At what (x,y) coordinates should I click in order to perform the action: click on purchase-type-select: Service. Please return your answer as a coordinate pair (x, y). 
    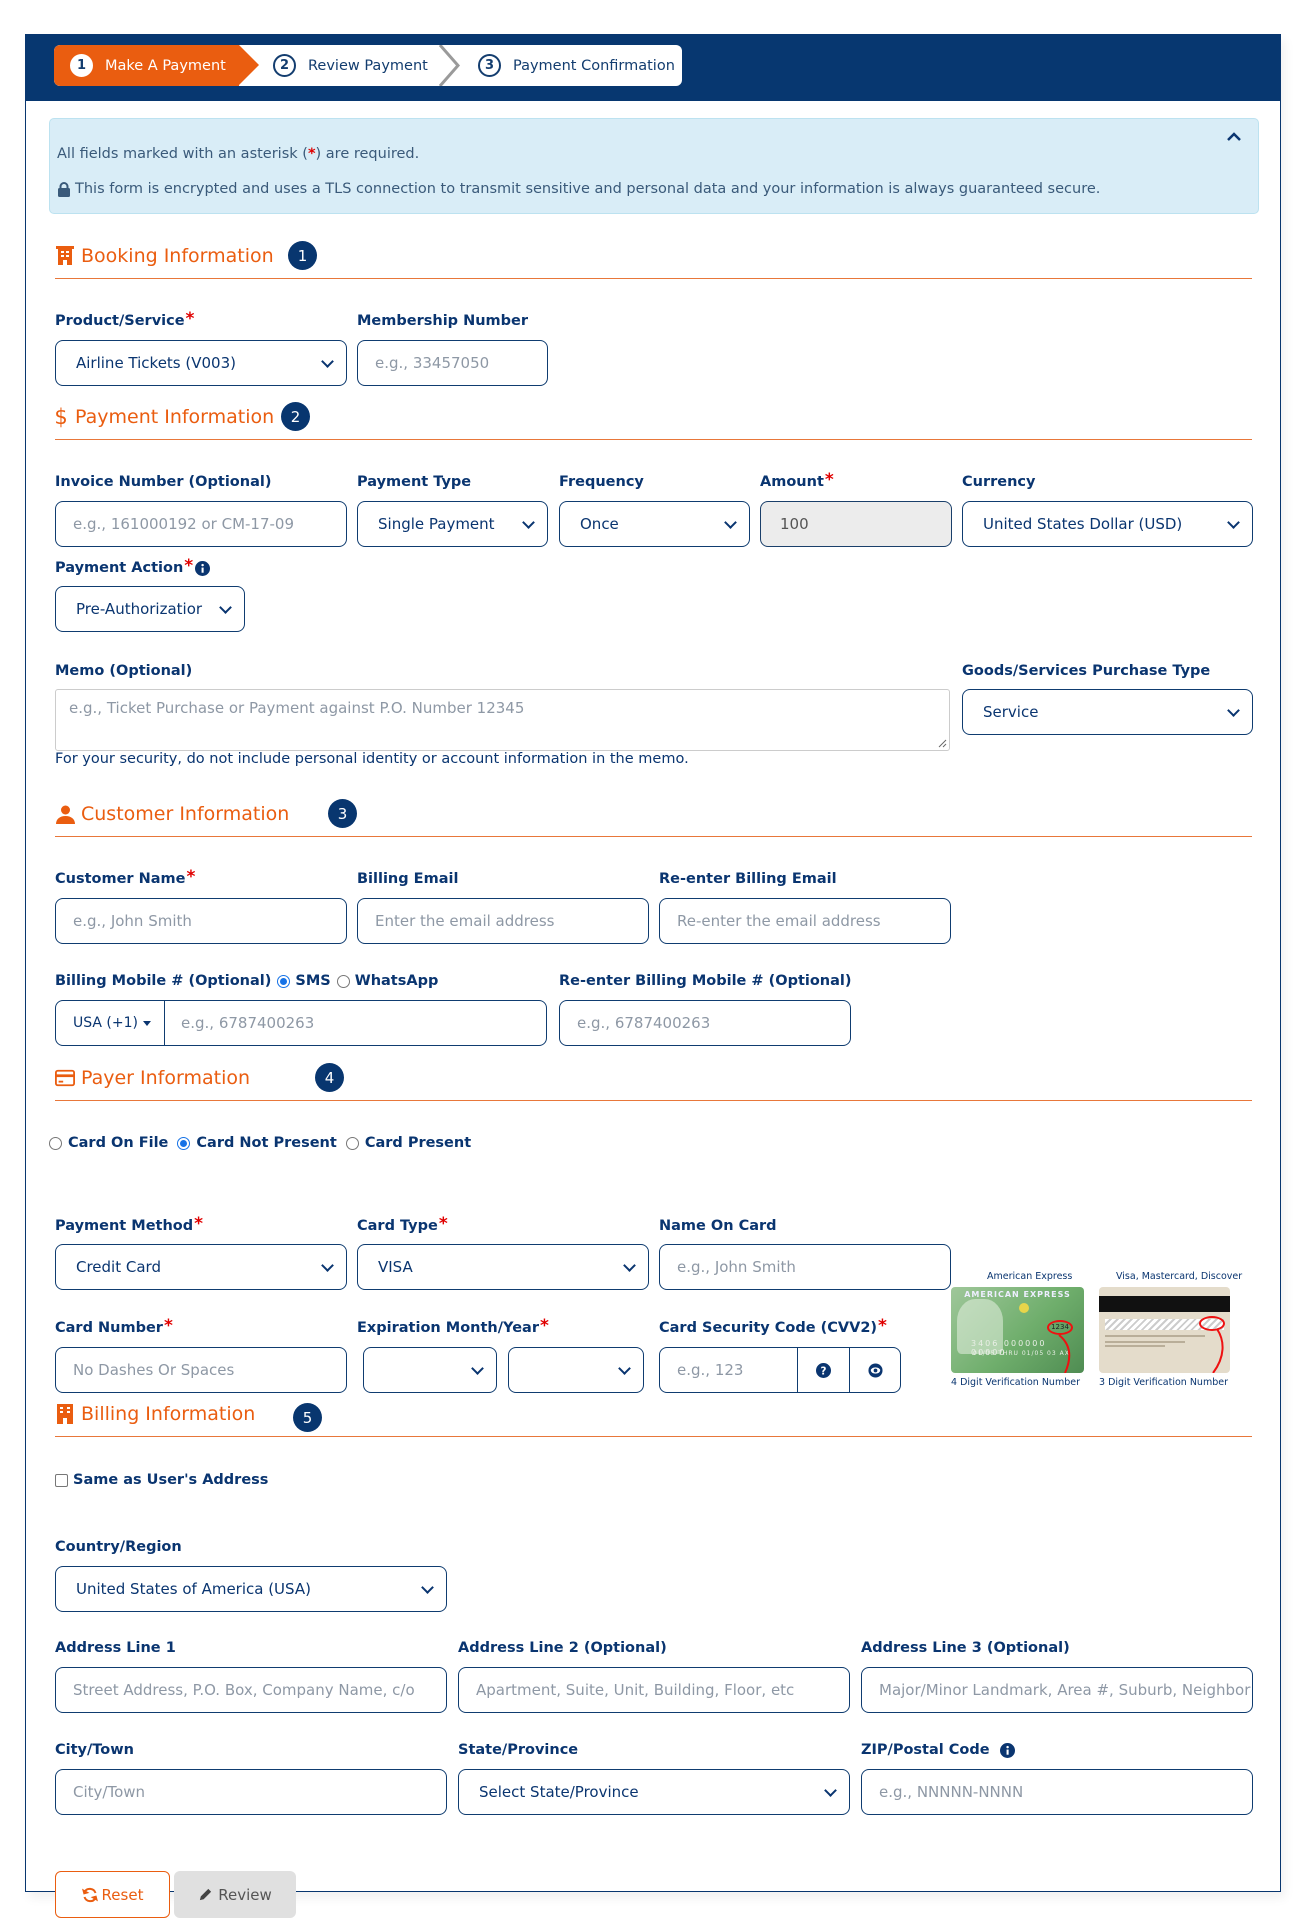
    Looking at the image, I should click on (1107, 712).